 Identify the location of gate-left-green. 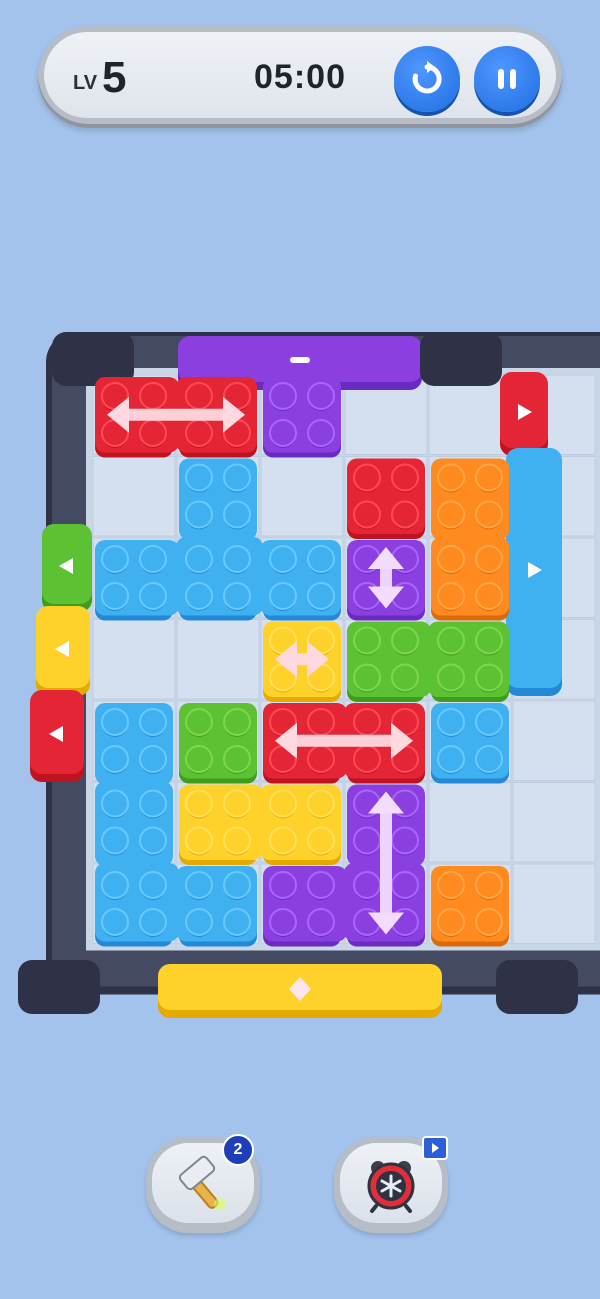
(67, 568).